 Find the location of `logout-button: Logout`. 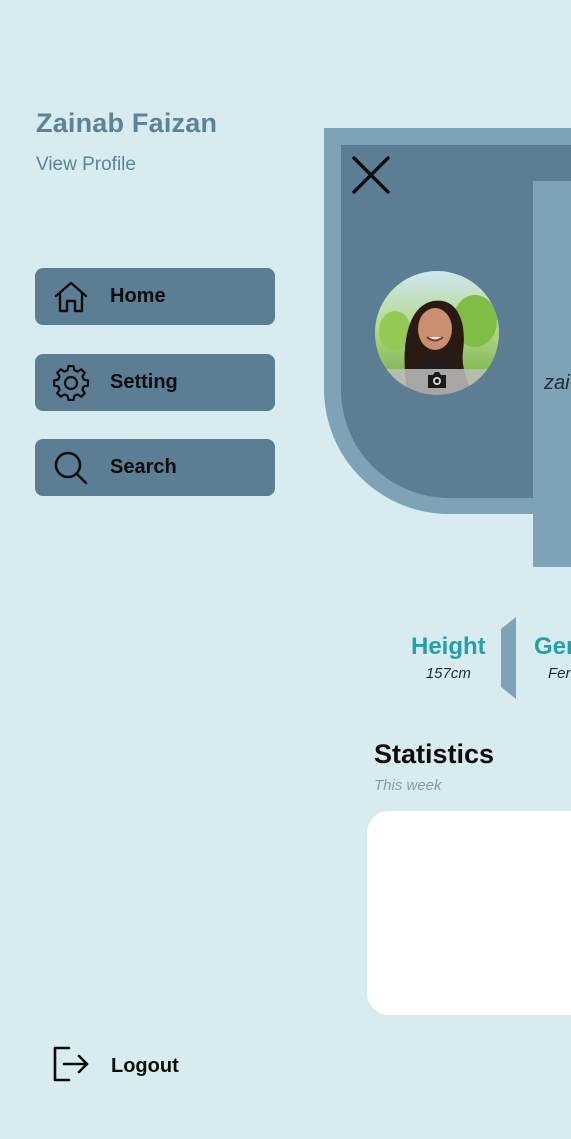

logout-button: Logout is located at coordinates (115, 1066).